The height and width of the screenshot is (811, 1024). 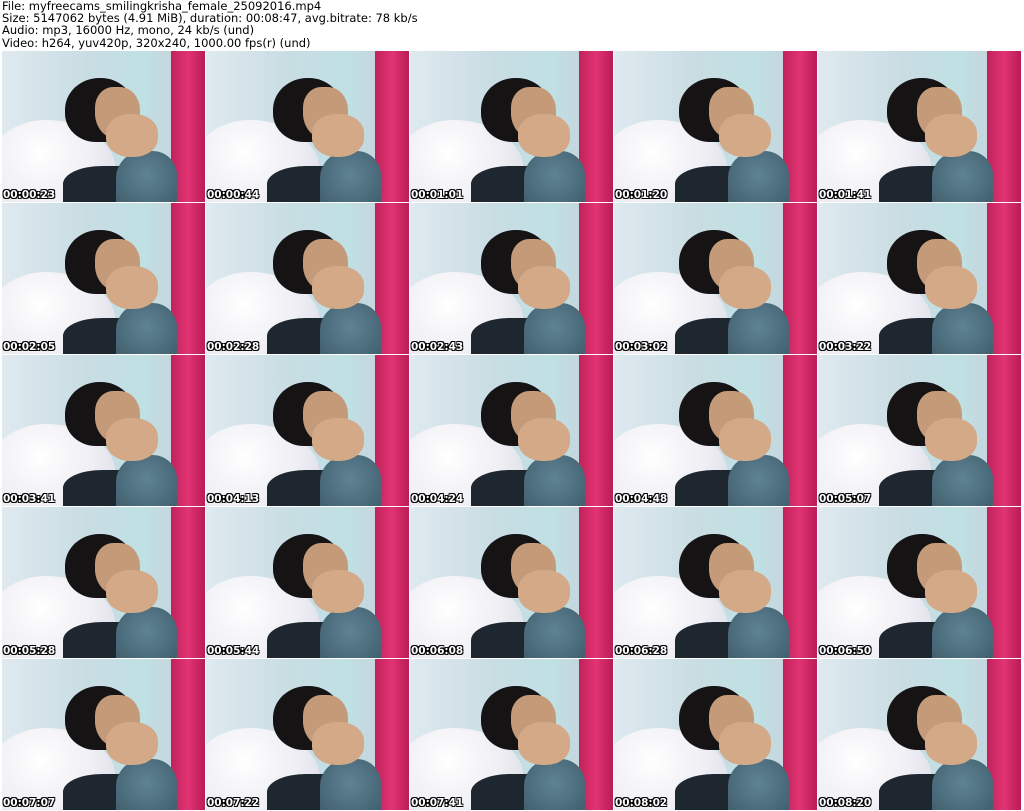 I want to click on video-thumbnail: 00:06:08, so click(x=511, y=582).